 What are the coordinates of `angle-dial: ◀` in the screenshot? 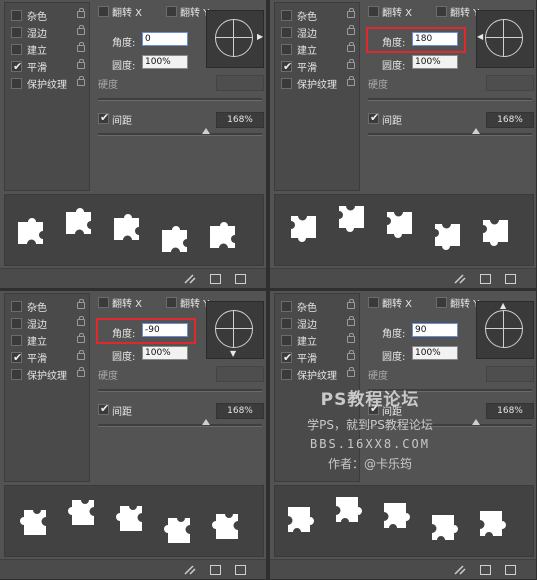 It's located at (505, 39).